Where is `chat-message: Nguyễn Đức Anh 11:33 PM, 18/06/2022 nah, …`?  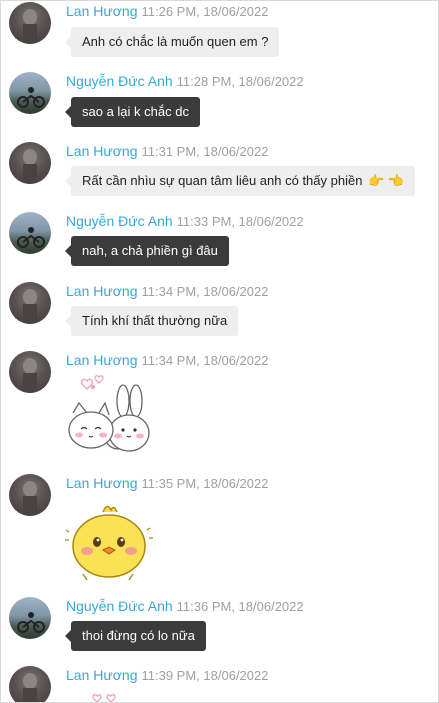 chat-message: Nguyễn Đức Anh 11:33 PM, 18/06/2022 nah, … is located at coordinates (219, 242).